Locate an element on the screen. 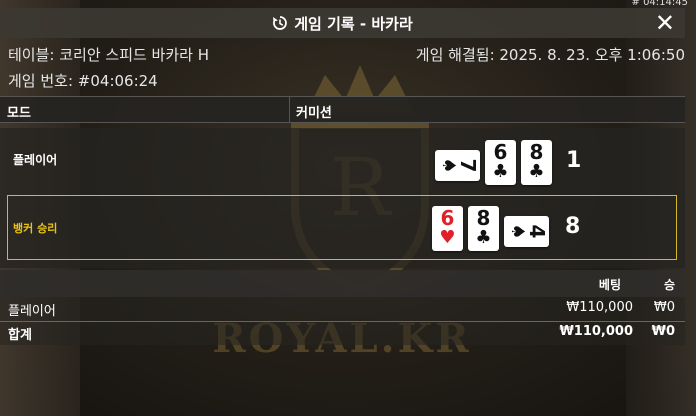 This screenshot has height=416, width=696. dialog-header: 게임 기록 - 바카라 ✕ is located at coordinates (342, 23).